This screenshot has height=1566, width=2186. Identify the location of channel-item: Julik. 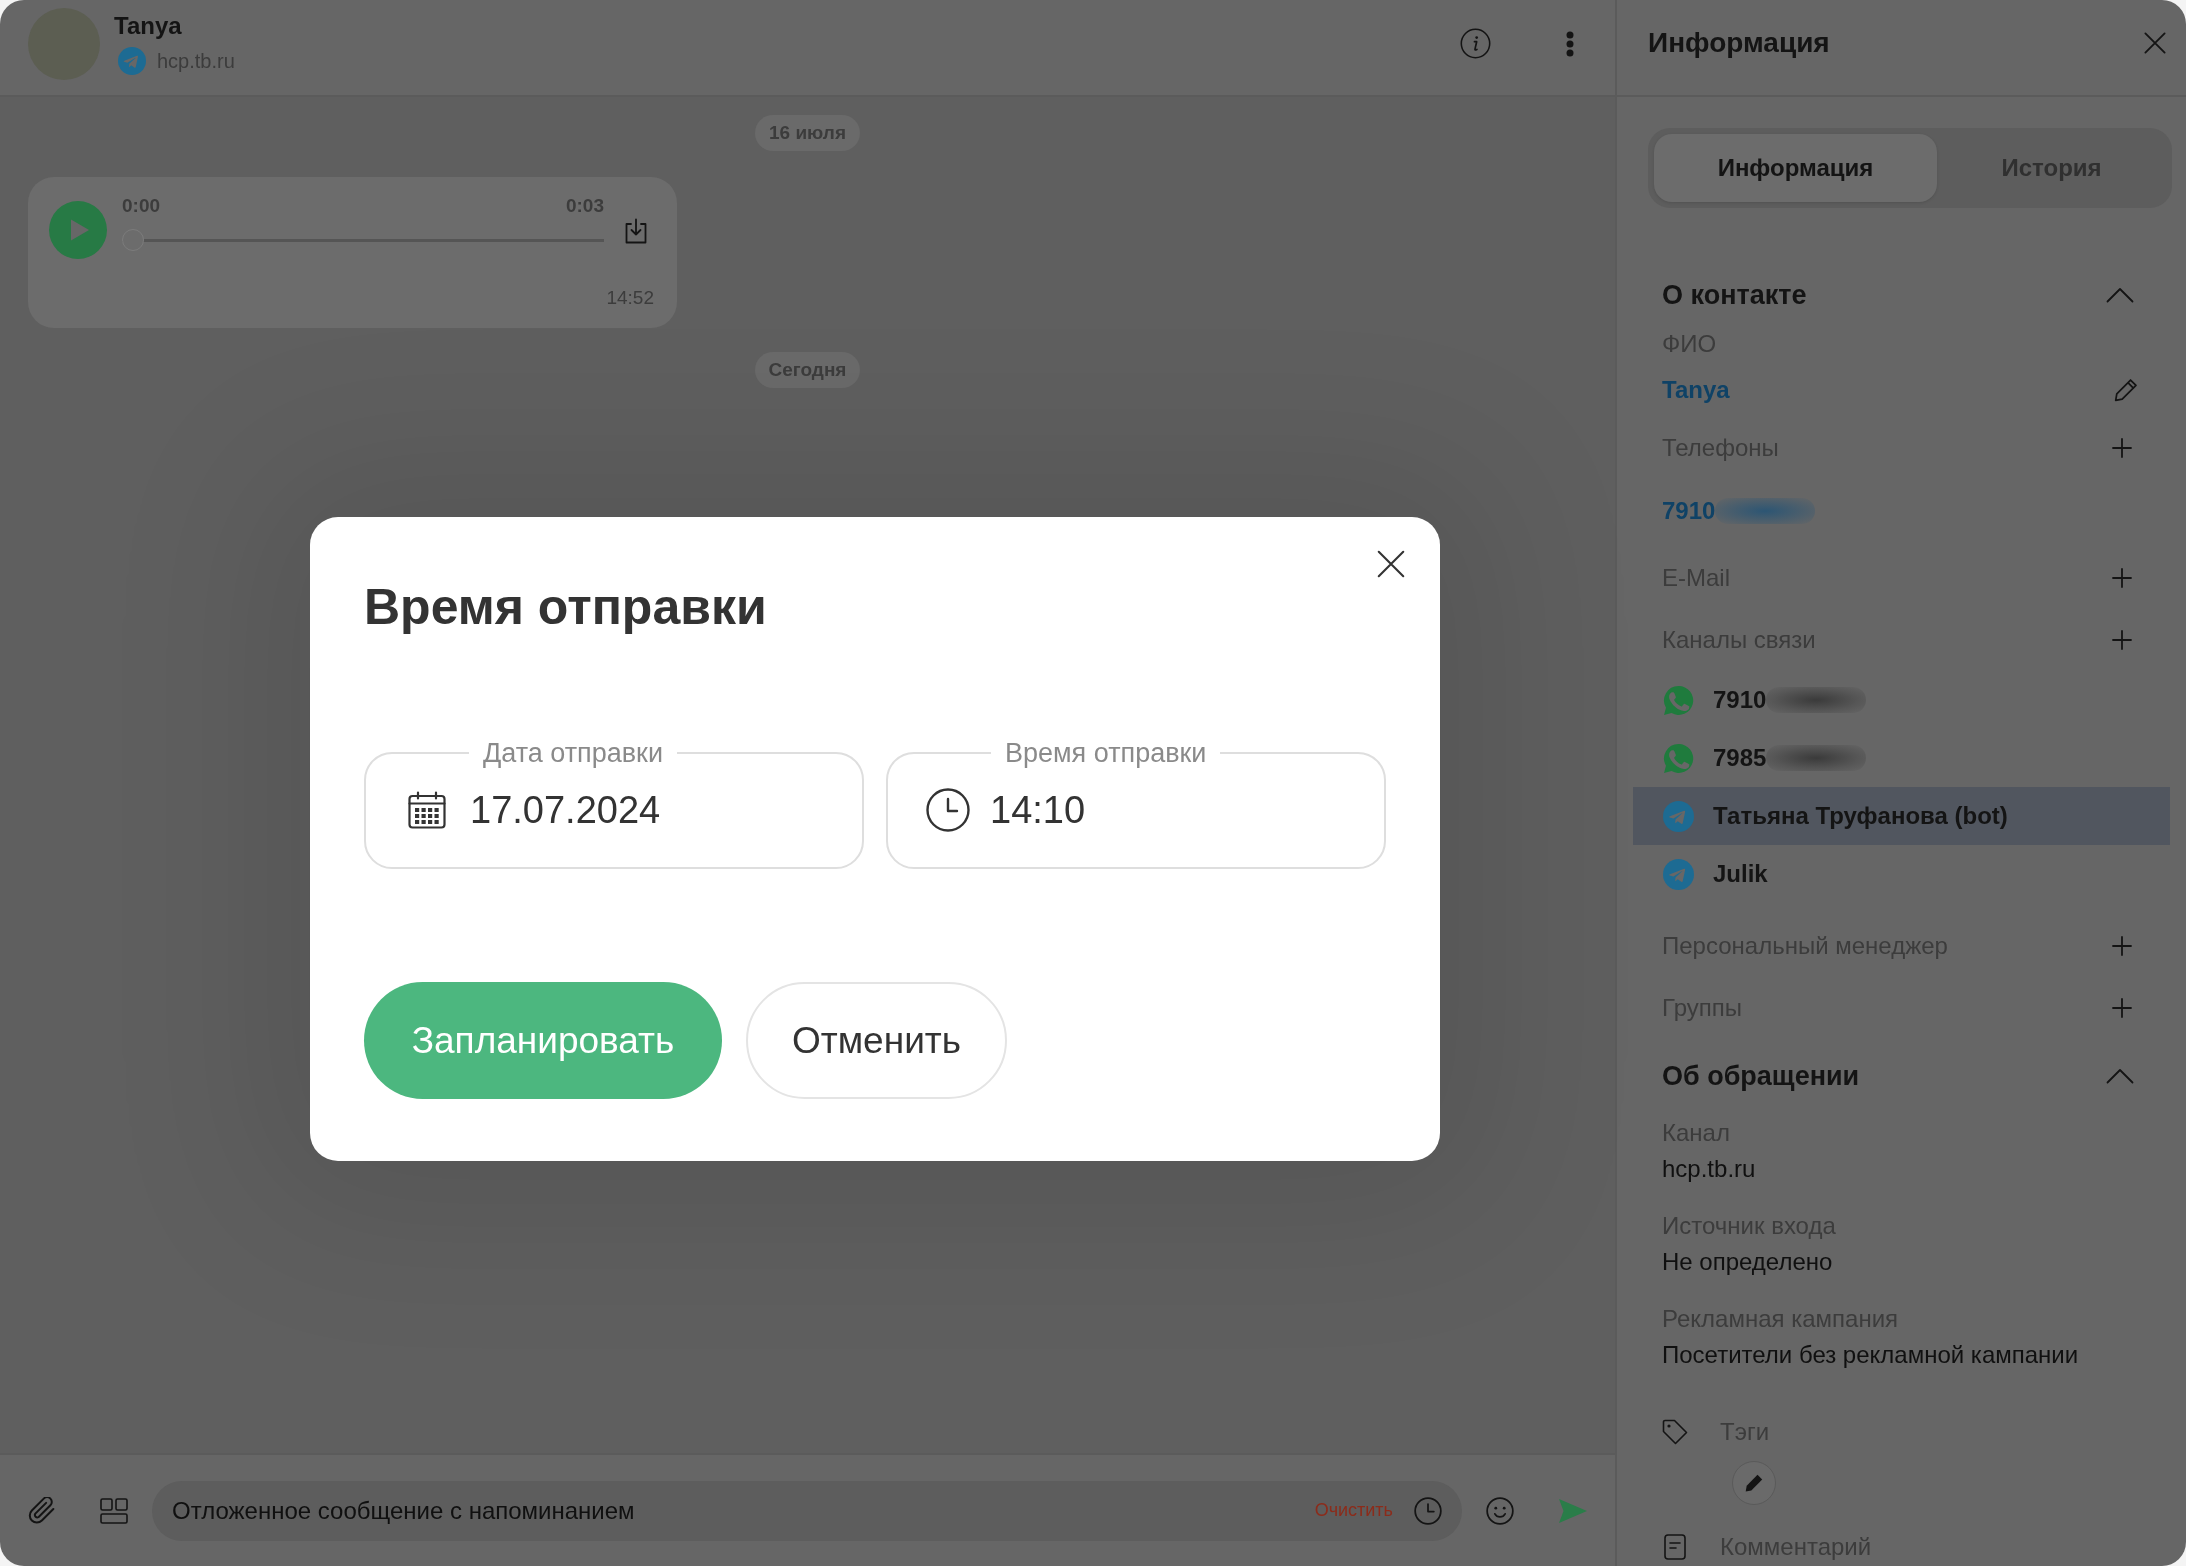
(1901, 874).